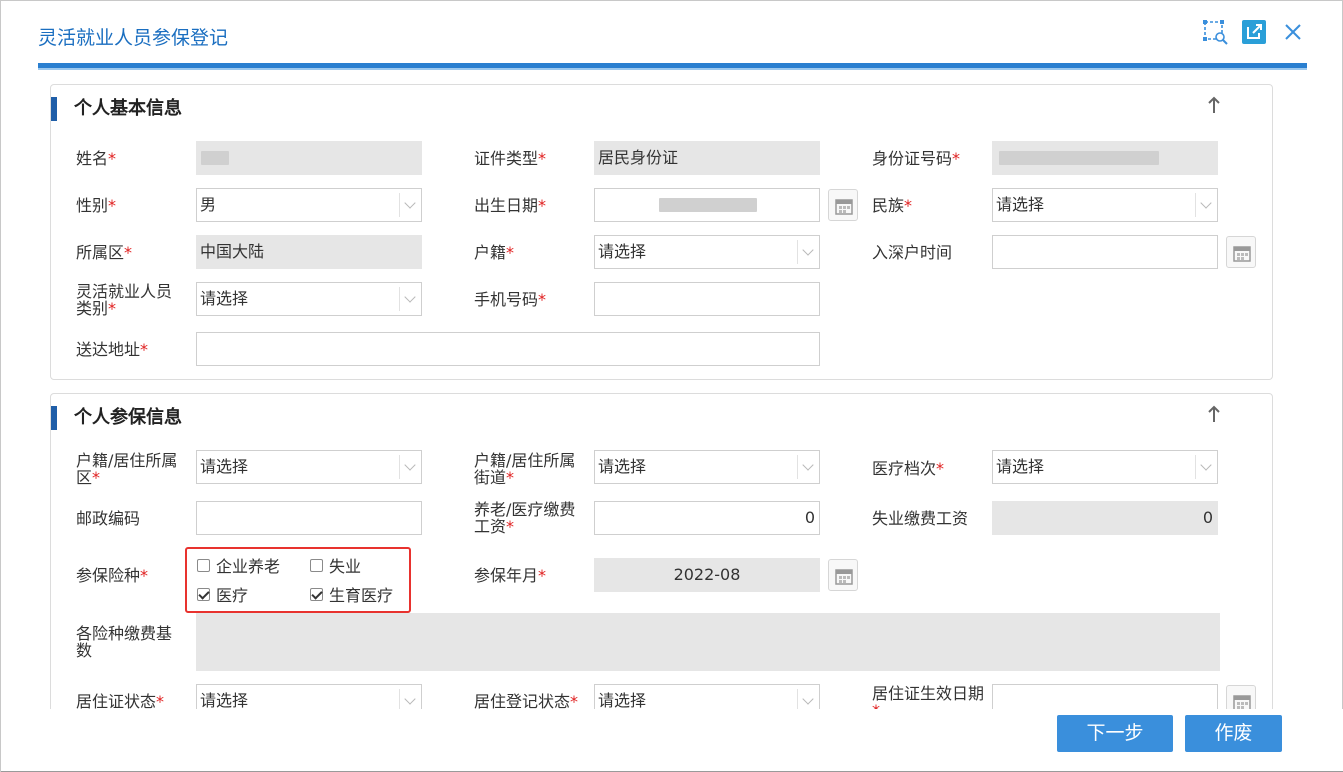  Describe the element at coordinates (1215, 32) in the screenshot. I see `screenshot-select-icon` at that location.